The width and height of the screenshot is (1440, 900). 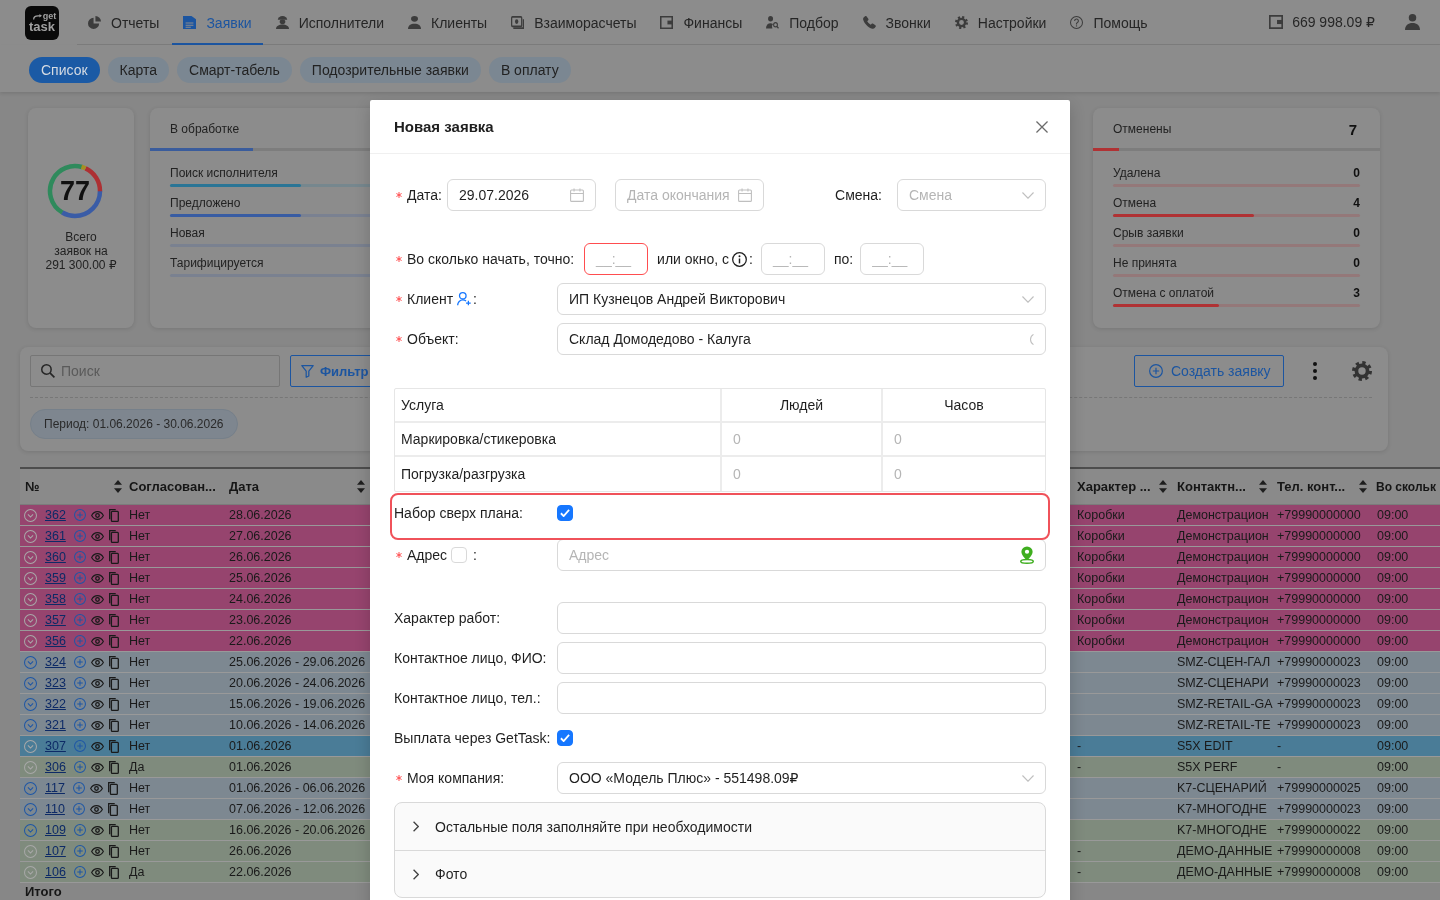 I want to click on table-cell-text: 25.06.2026, so click(x=260, y=578).